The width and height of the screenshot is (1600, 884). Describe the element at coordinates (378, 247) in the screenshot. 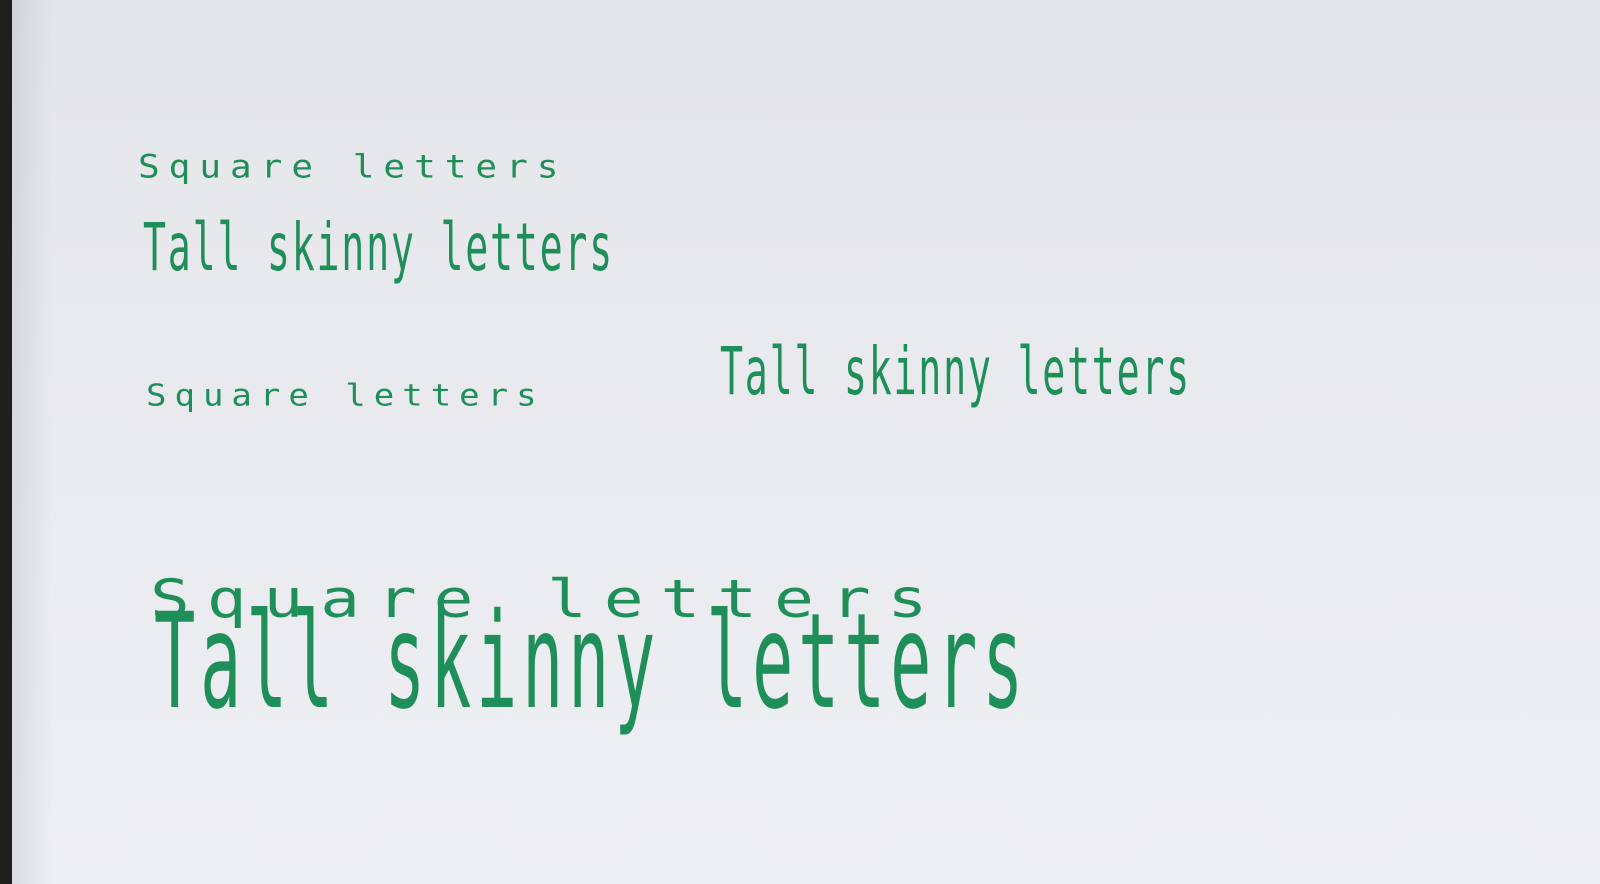

I see `tall-skinny-letters-line: Tall skinny letters` at that location.